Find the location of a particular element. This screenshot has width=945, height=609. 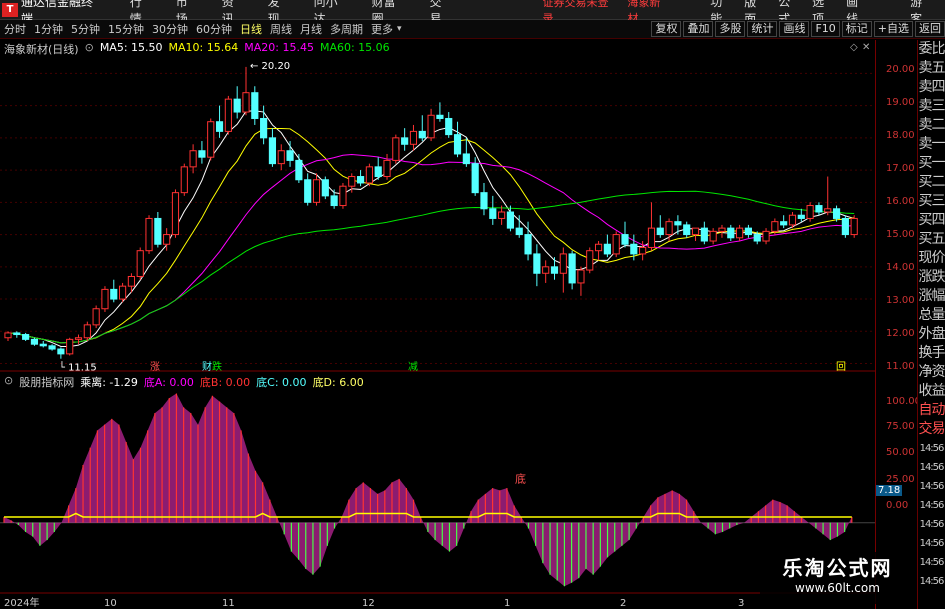

sidebar-item: 卖一 is located at coordinates (931, 144).